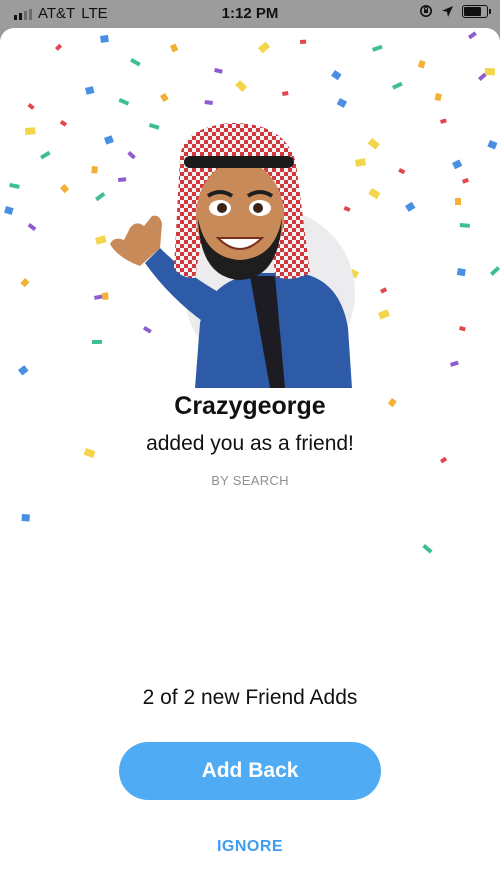 The image size is (500, 890). I want to click on battery-fill, so click(472, 11).